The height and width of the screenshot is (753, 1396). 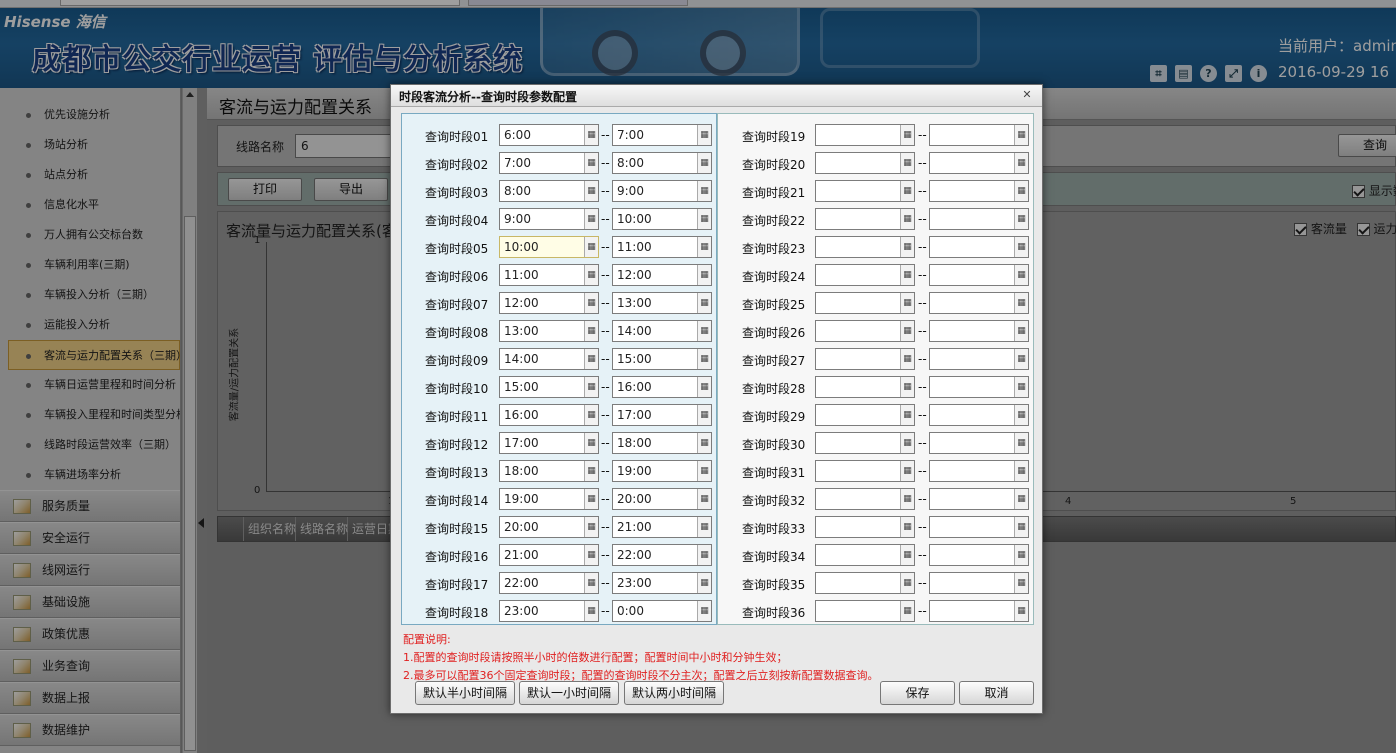 I want to click on close-icon: ✕, so click(x=1027, y=95).